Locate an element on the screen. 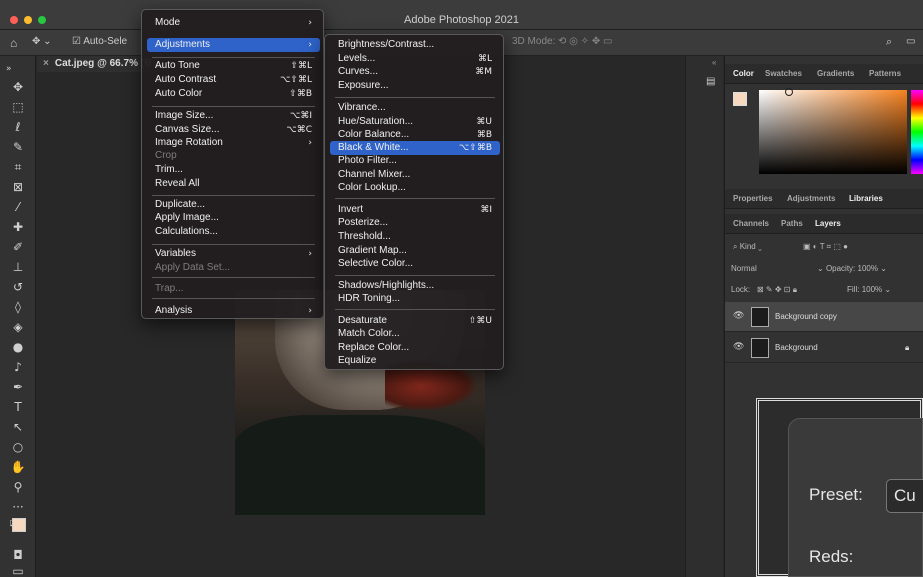  zoom-tool-icon: ⚲ is located at coordinates (18, 487).